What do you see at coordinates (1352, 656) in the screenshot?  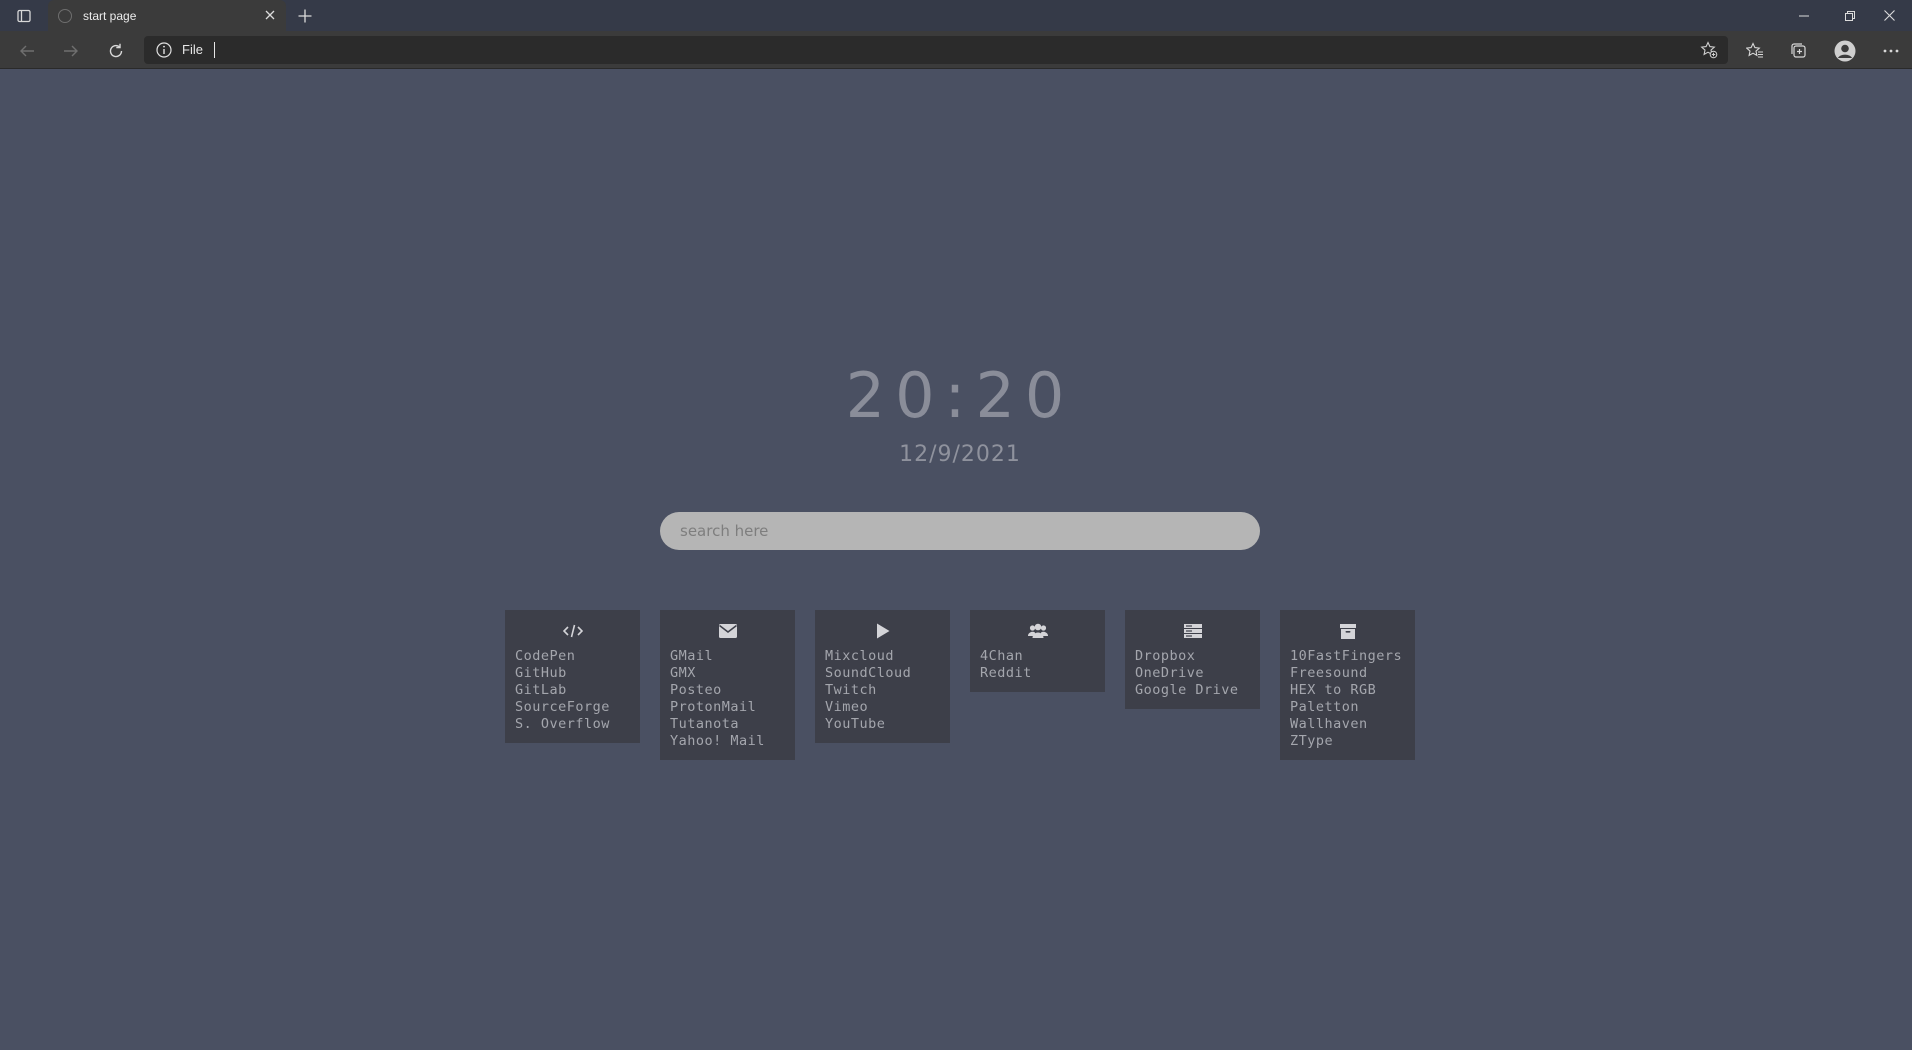 I see `card-link: 10FastFingers` at bounding box center [1352, 656].